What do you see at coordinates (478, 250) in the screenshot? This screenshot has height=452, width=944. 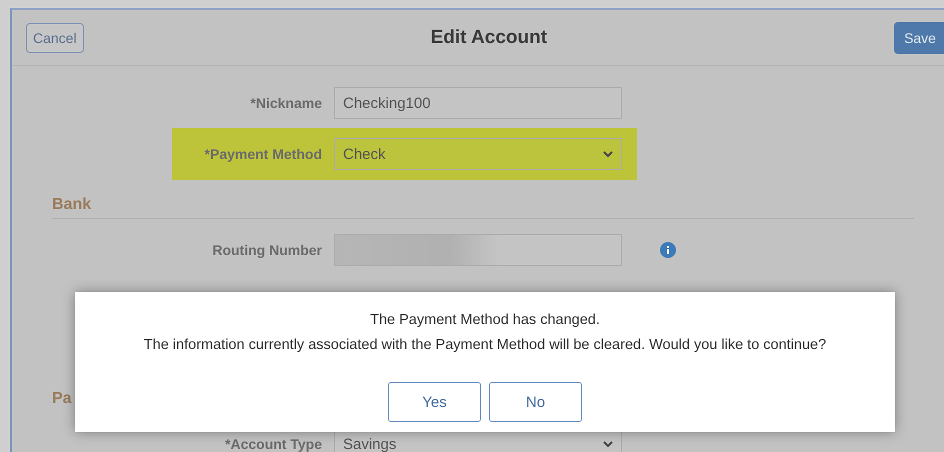 I see `input-field` at bounding box center [478, 250].